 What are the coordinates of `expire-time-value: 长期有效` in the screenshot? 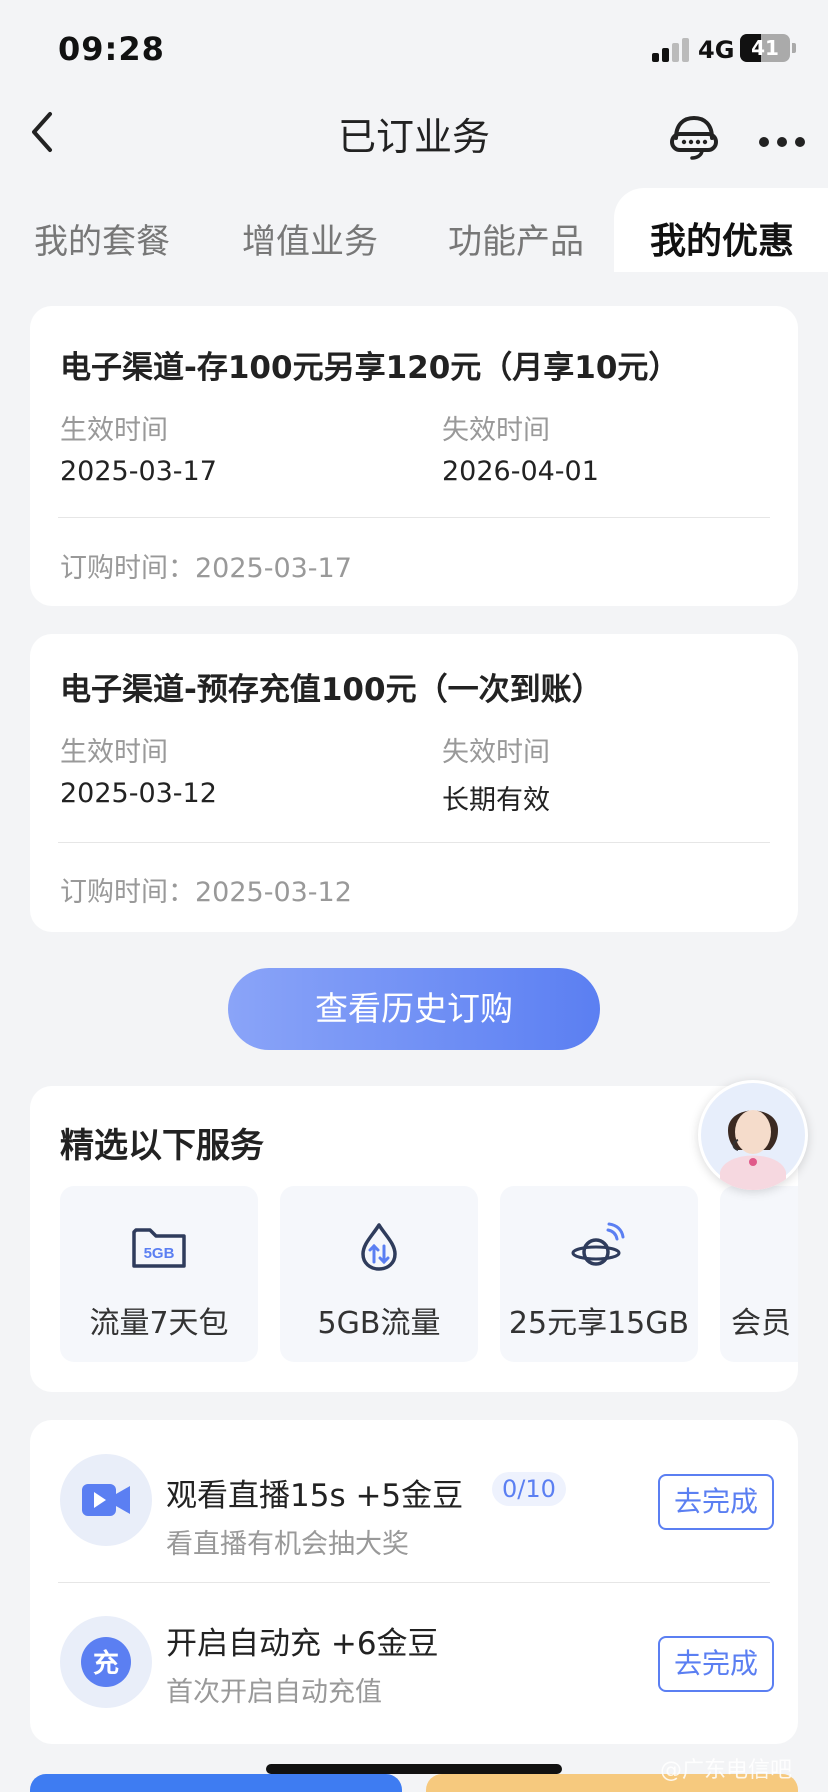 It's located at (496, 800).